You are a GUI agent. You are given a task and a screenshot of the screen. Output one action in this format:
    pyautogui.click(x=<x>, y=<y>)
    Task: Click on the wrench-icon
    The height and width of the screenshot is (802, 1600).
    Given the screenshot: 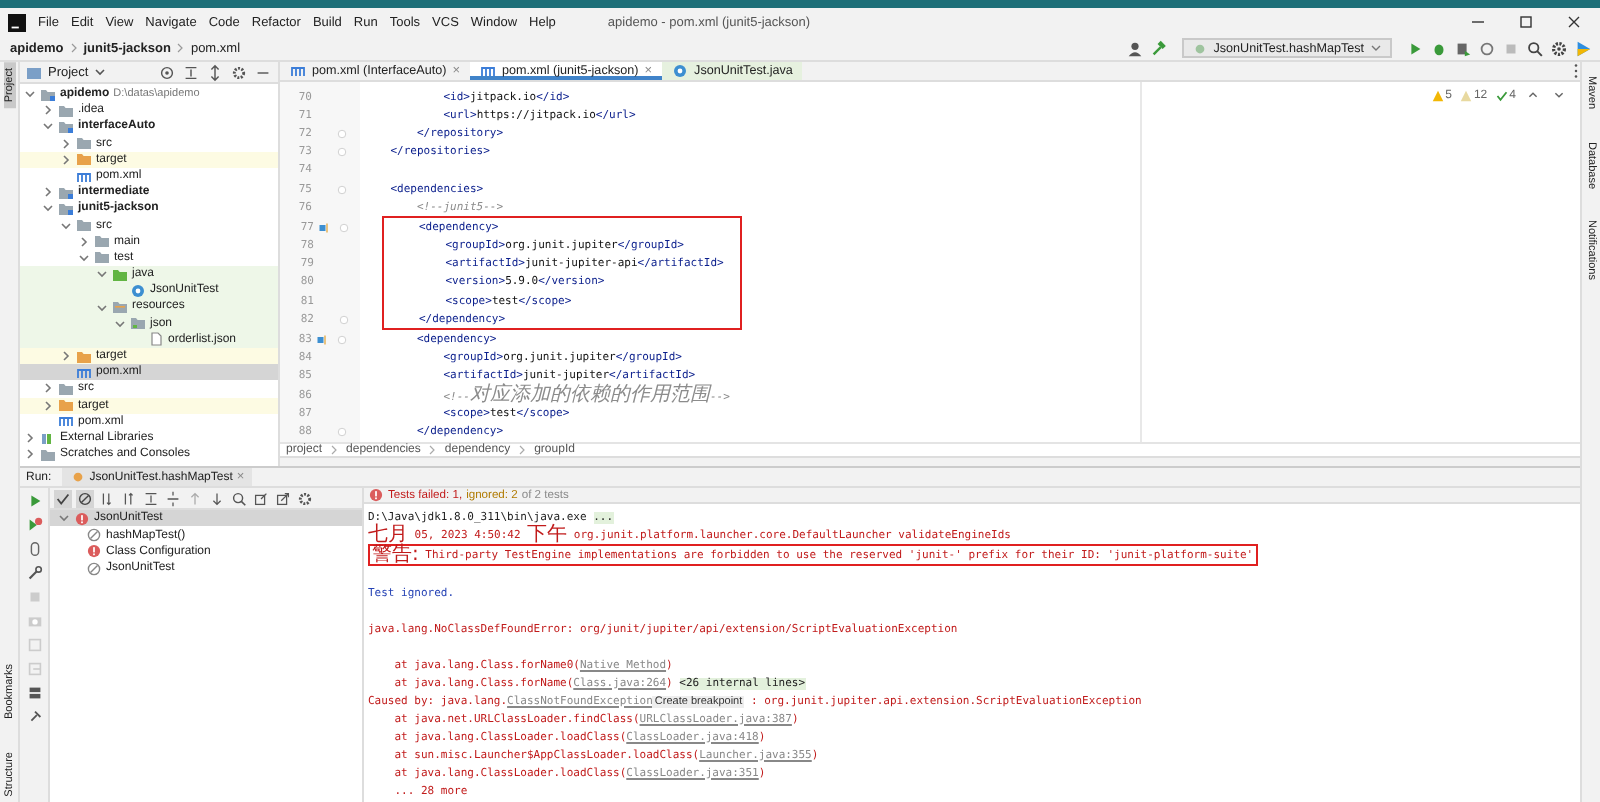 What is the action you would take?
    pyautogui.click(x=34, y=573)
    